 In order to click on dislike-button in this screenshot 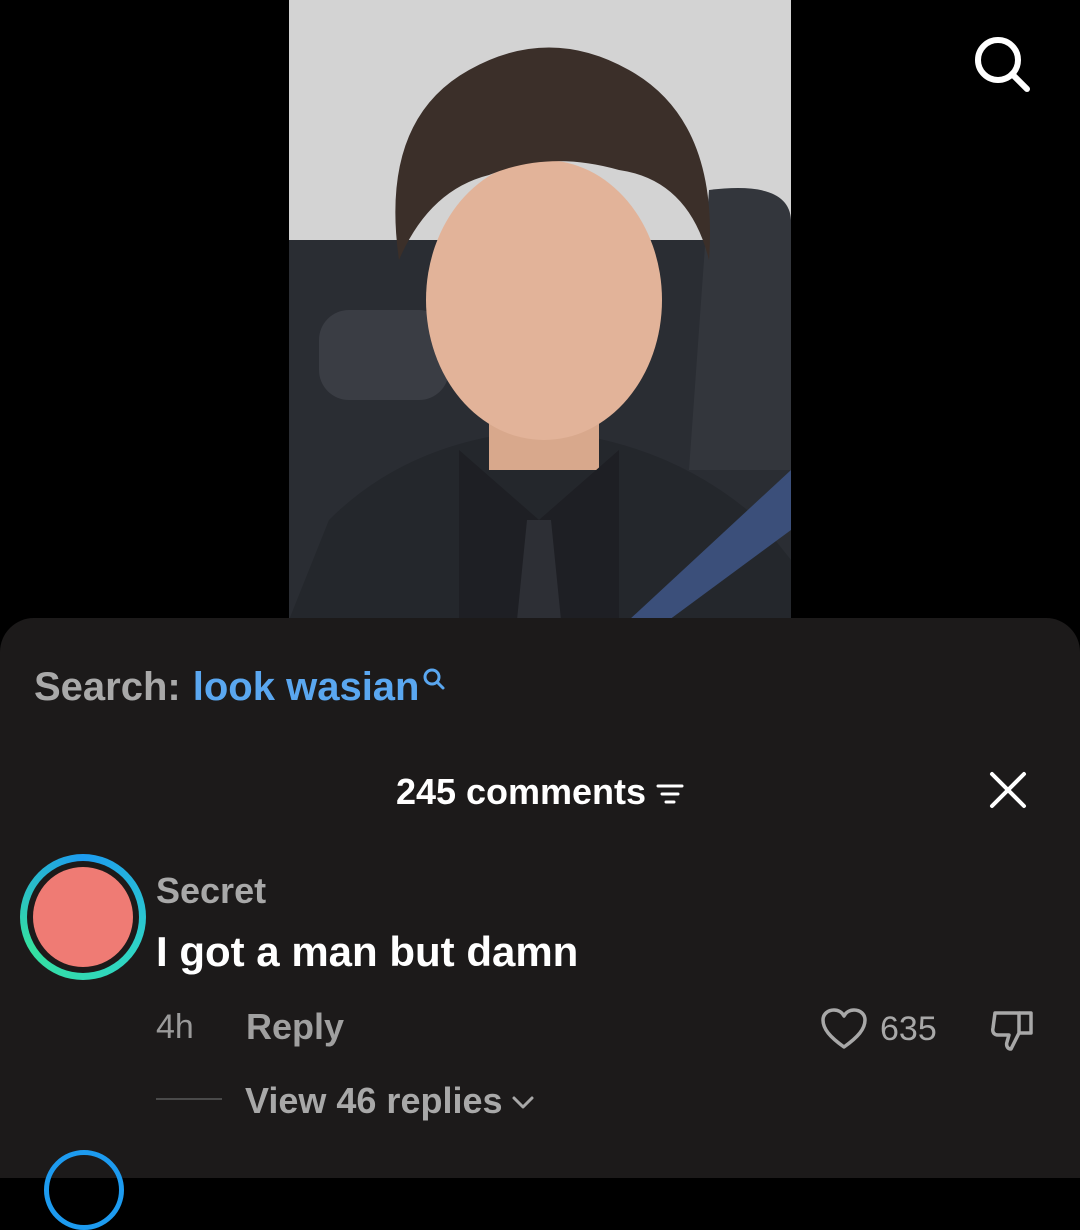, I will do `click(1012, 1030)`.